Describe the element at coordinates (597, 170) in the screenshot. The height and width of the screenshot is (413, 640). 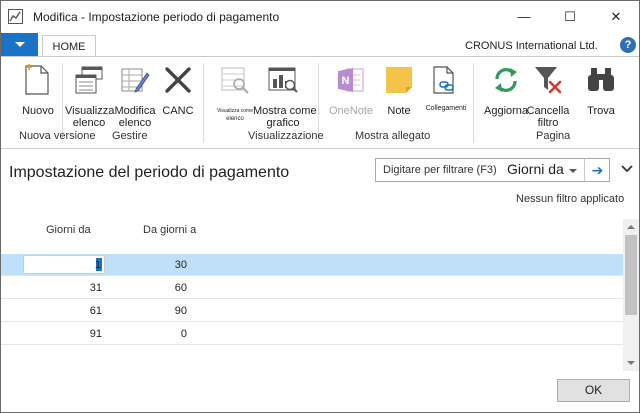
I see `arrow-right-icon: ➔` at that location.